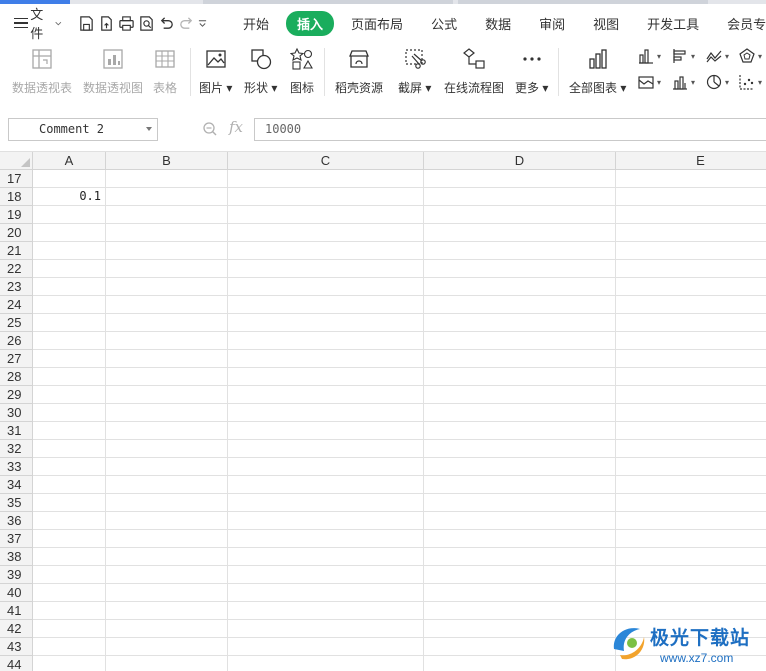 The width and height of the screenshot is (766, 671). What do you see at coordinates (215, 70) in the screenshot?
I see `picture-button: 图片 ▾` at bounding box center [215, 70].